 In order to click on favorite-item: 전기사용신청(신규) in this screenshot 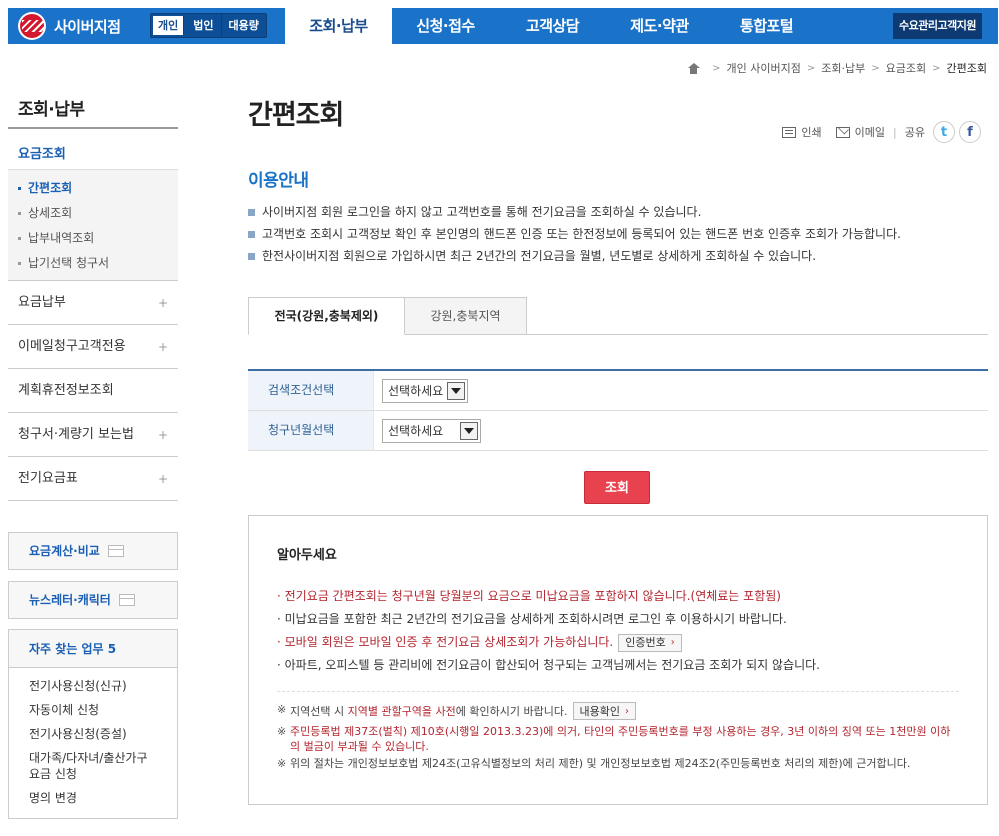, I will do `click(93, 686)`.